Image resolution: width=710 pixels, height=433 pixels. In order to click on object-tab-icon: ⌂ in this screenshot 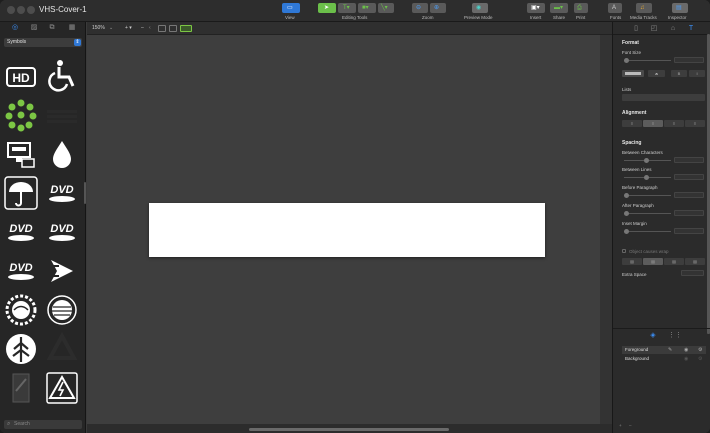, I will do `click(673, 28)`.